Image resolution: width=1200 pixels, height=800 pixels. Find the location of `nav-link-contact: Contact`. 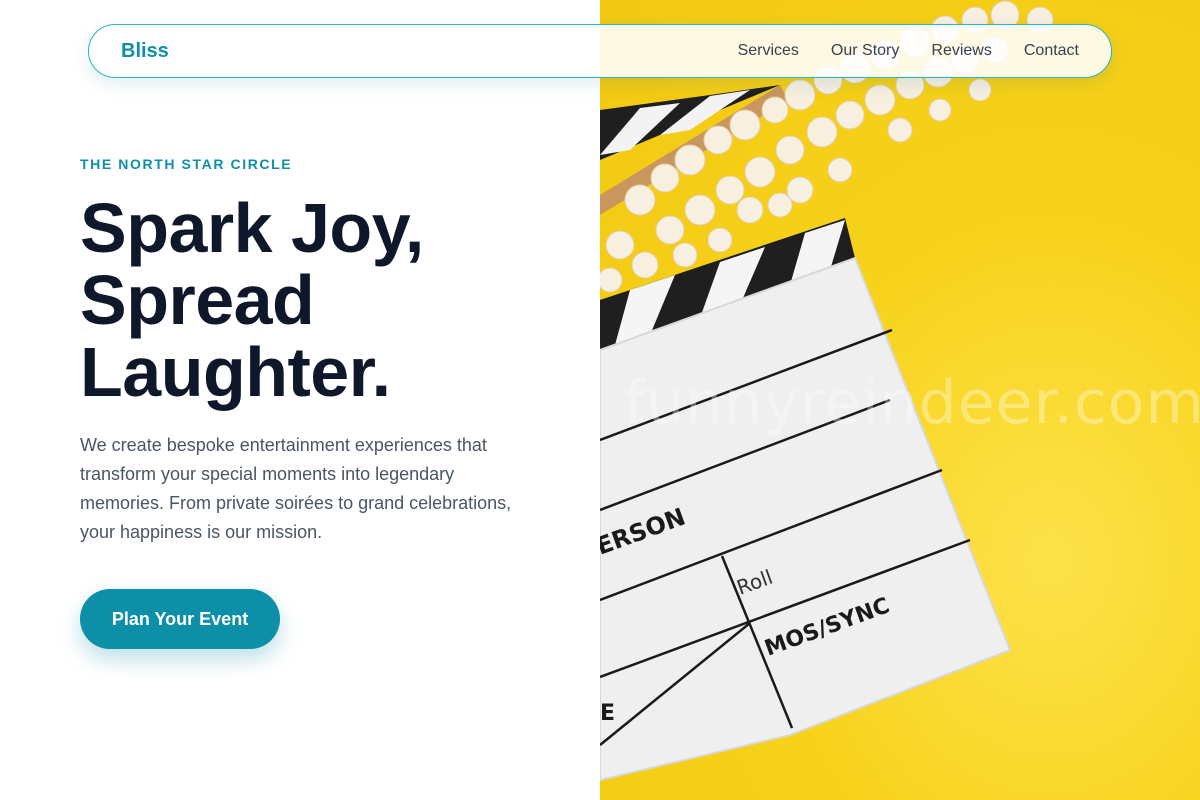

nav-link-contact: Contact is located at coordinates (1051, 51).